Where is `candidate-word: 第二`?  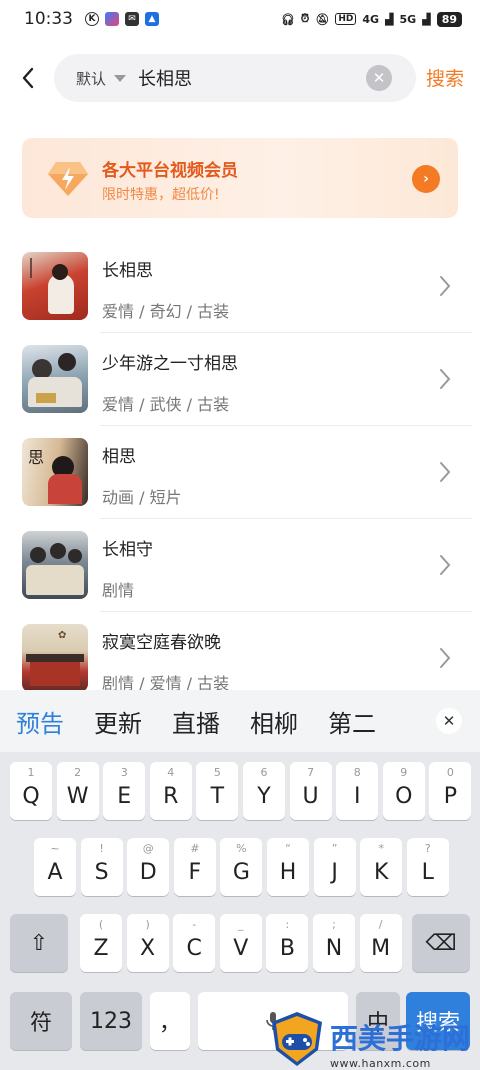 candidate-word: 第二 is located at coordinates (352, 721).